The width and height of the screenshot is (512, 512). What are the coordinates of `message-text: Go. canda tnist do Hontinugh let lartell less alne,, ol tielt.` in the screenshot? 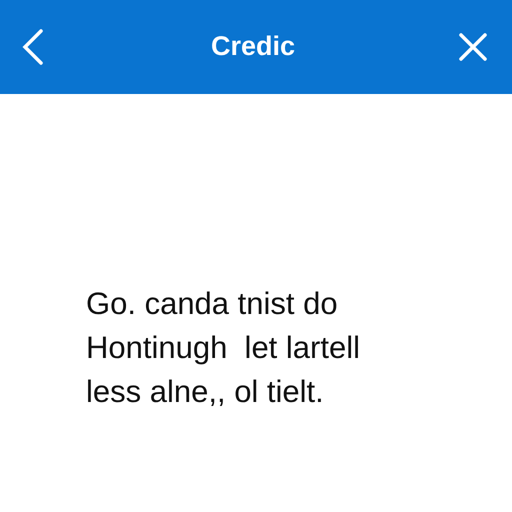 It's located at (223, 348).